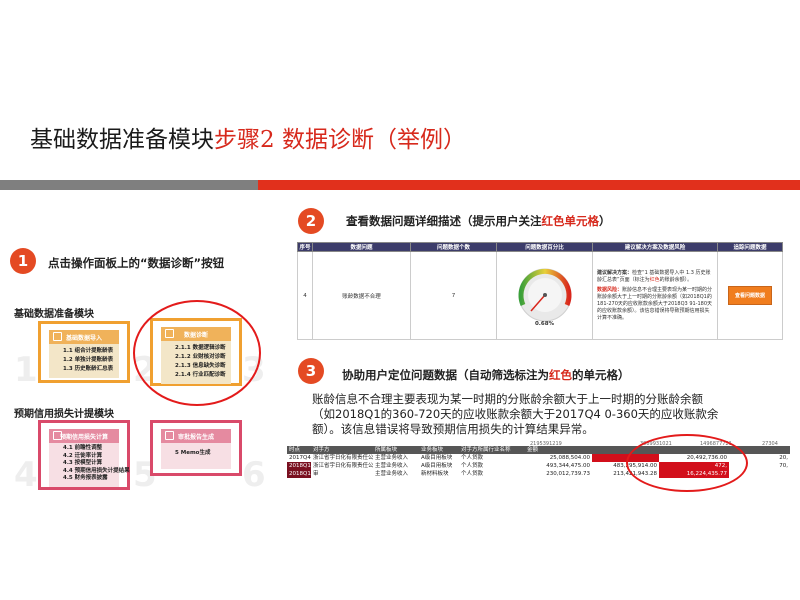 Image resolution: width=800 pixels, height=600 pixels. I want to click on card-item: 1.1 组合计提账龄表, so click(88, 351).